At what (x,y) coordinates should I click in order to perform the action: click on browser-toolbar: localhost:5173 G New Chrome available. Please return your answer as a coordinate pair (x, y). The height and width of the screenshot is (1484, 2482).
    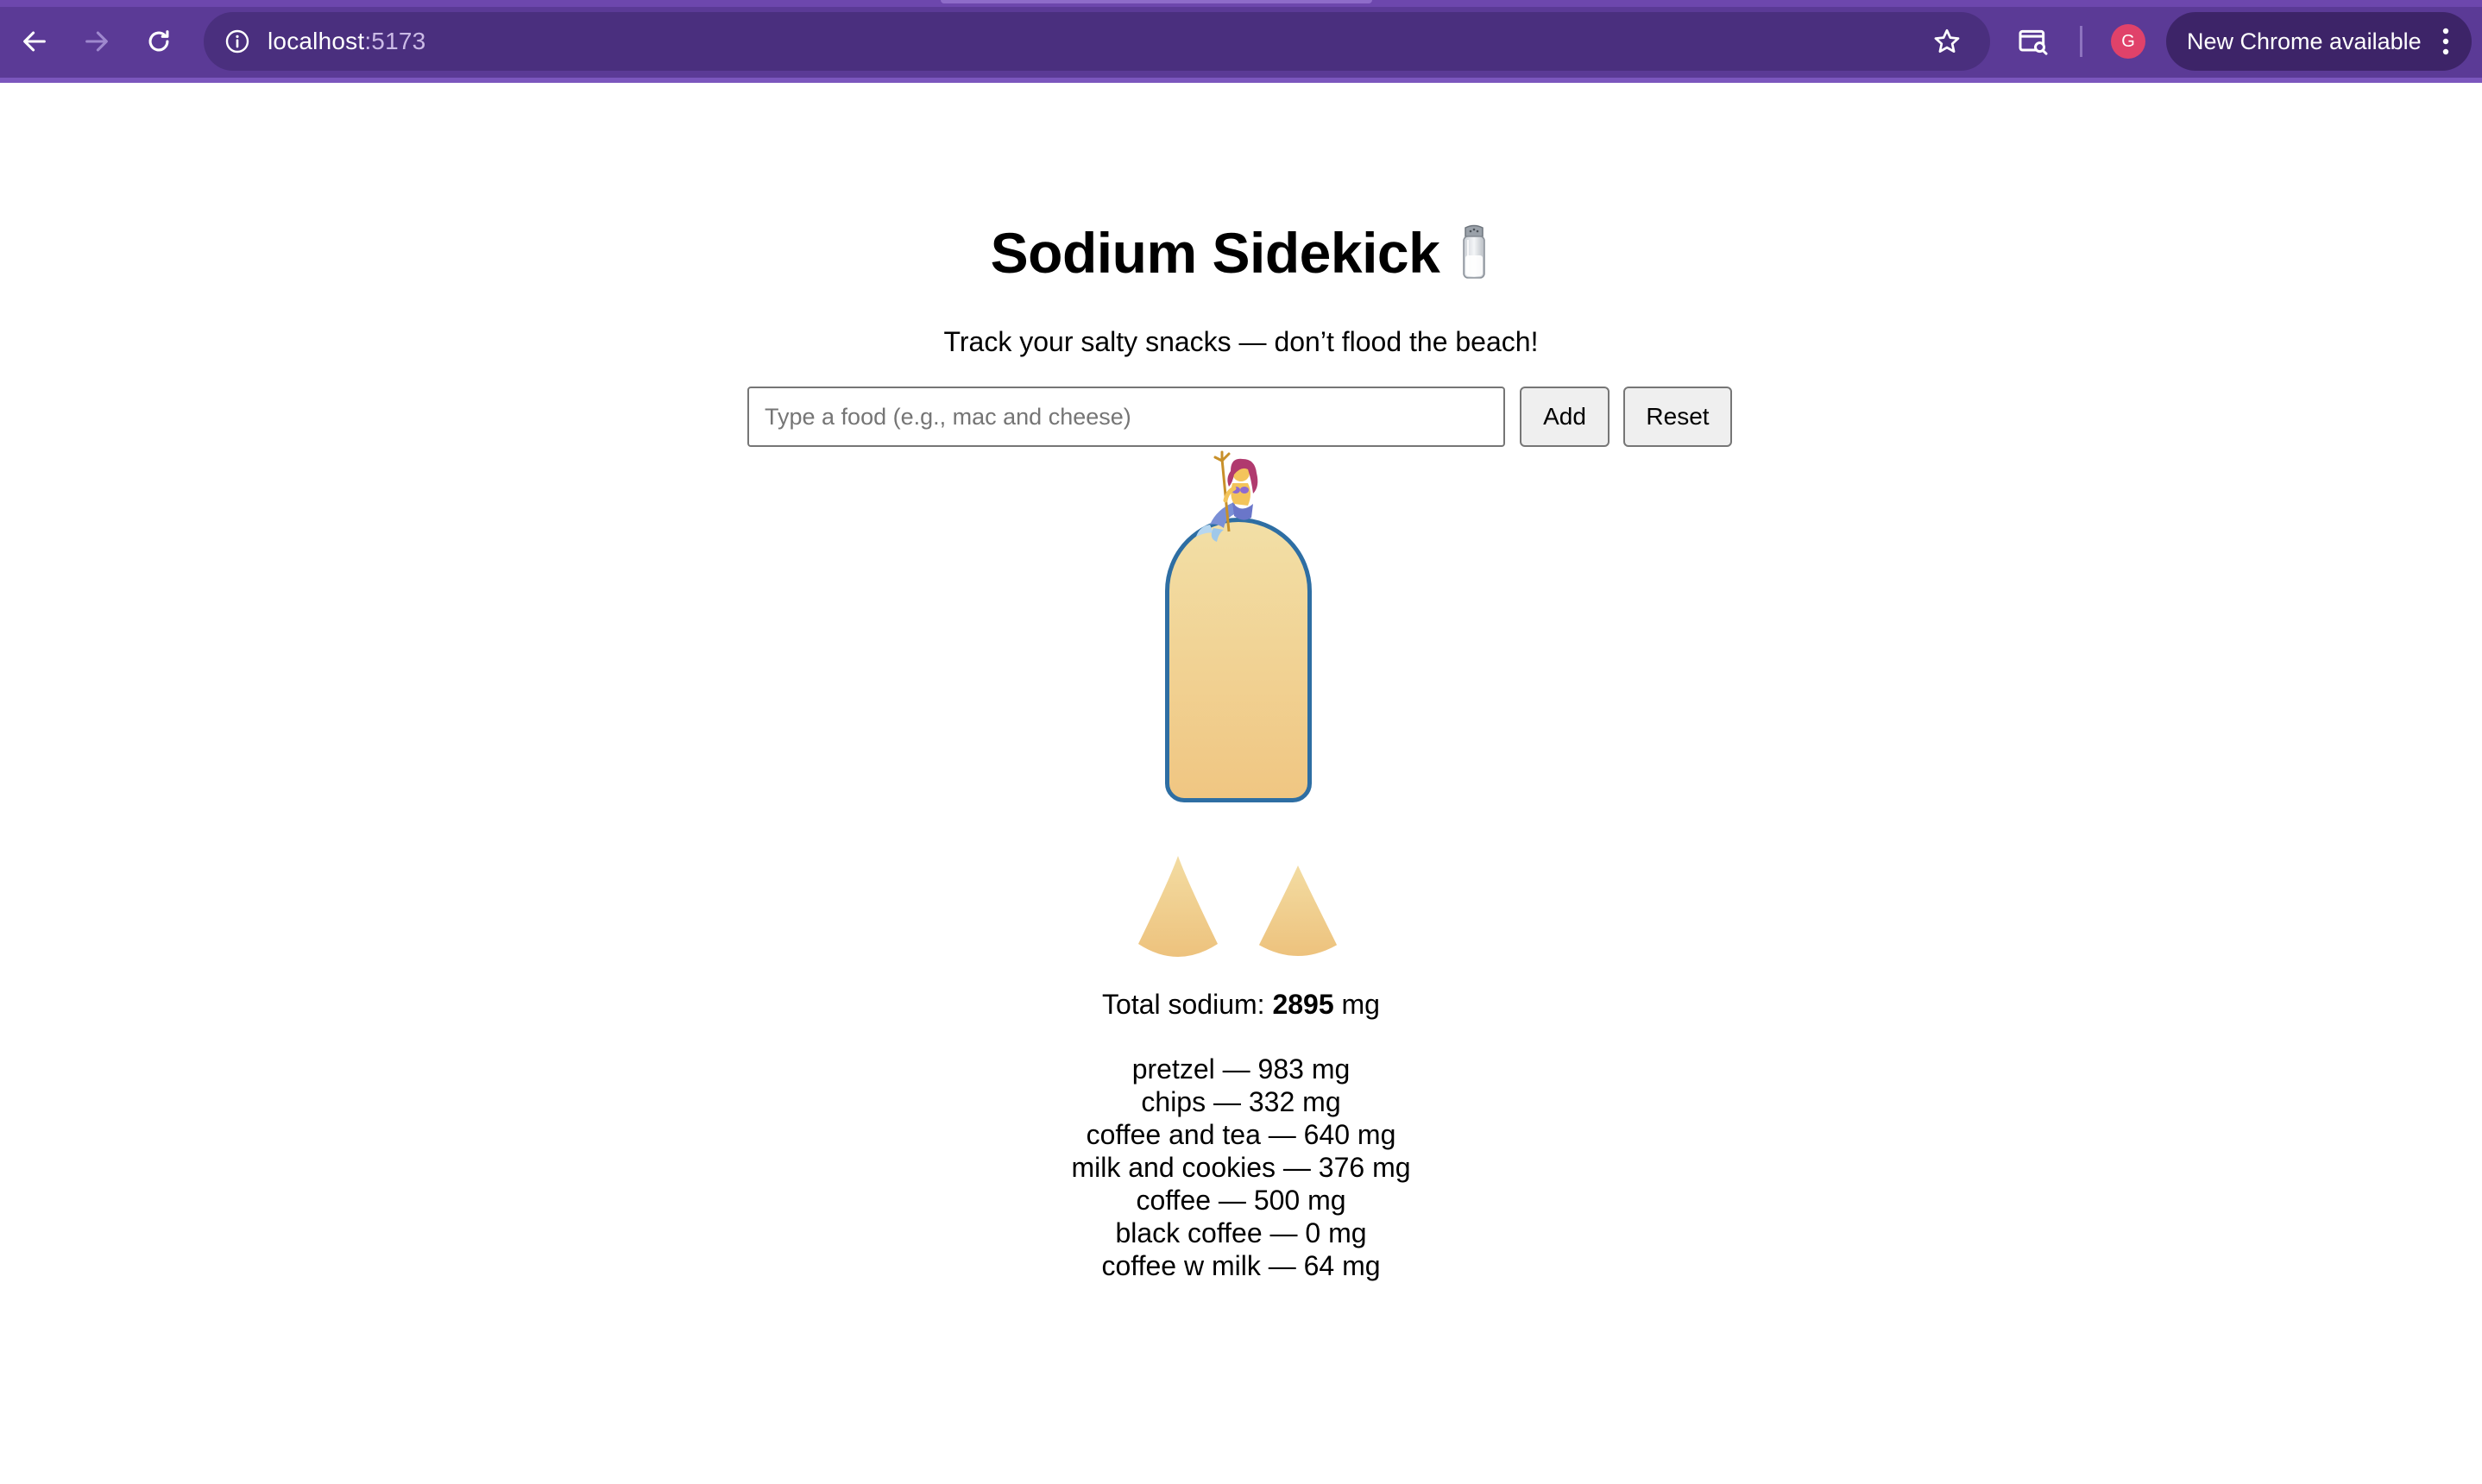
    Looking at the image, I should click on (1241, 41).